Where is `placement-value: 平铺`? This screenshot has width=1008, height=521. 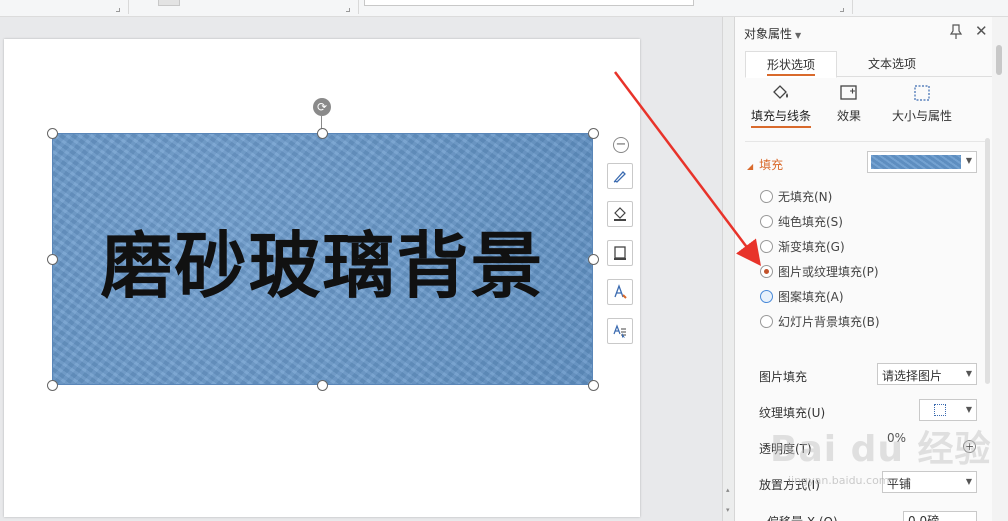 placement-value: 平铺 is located at coordinates (899, 484).